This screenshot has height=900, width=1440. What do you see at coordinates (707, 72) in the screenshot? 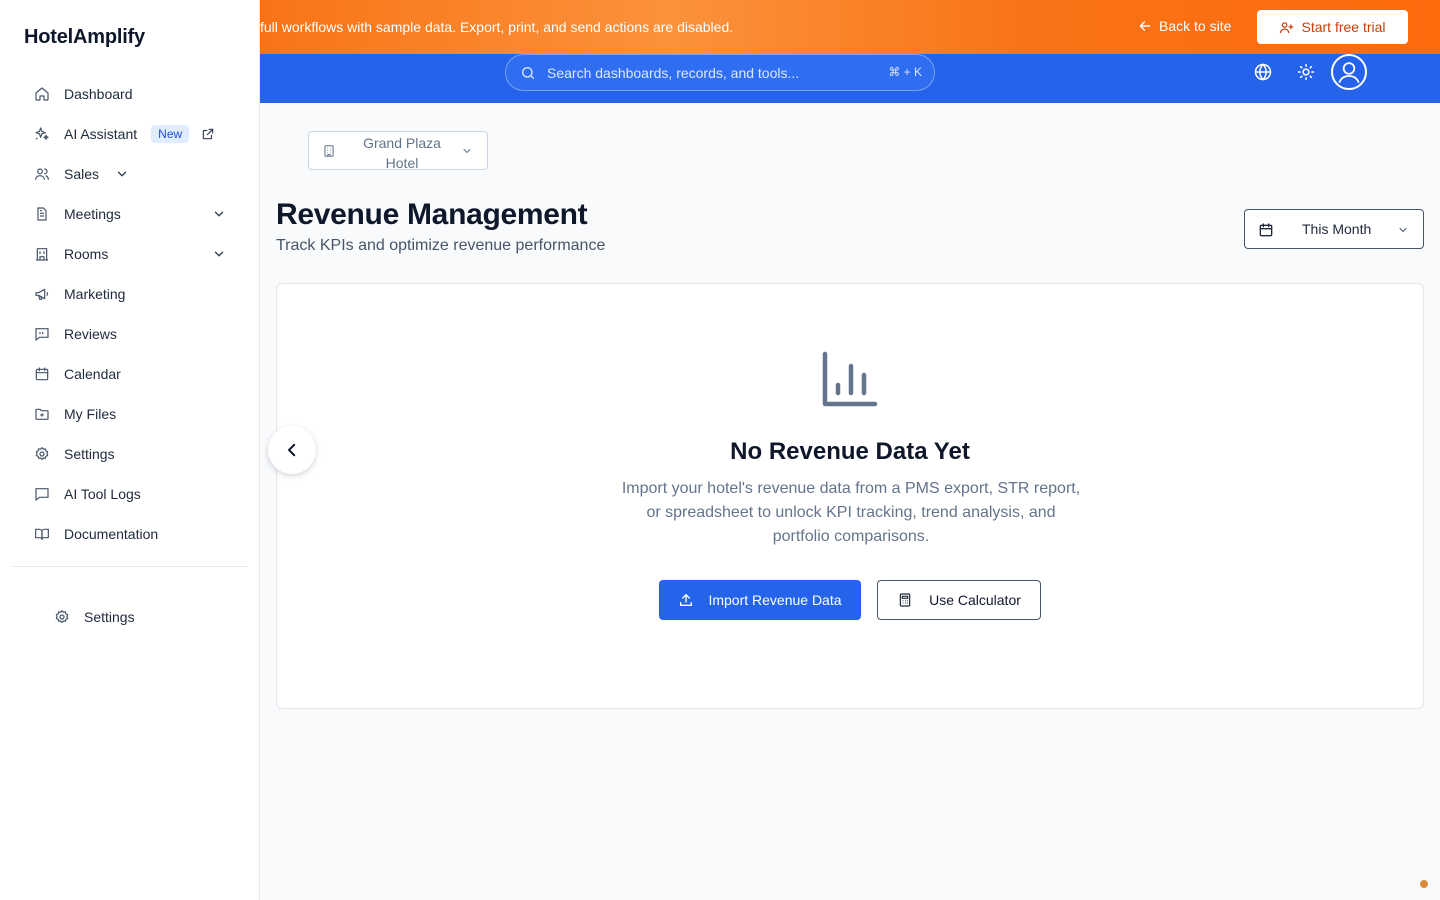
I see `search-input` at bounding box center [707, 72].